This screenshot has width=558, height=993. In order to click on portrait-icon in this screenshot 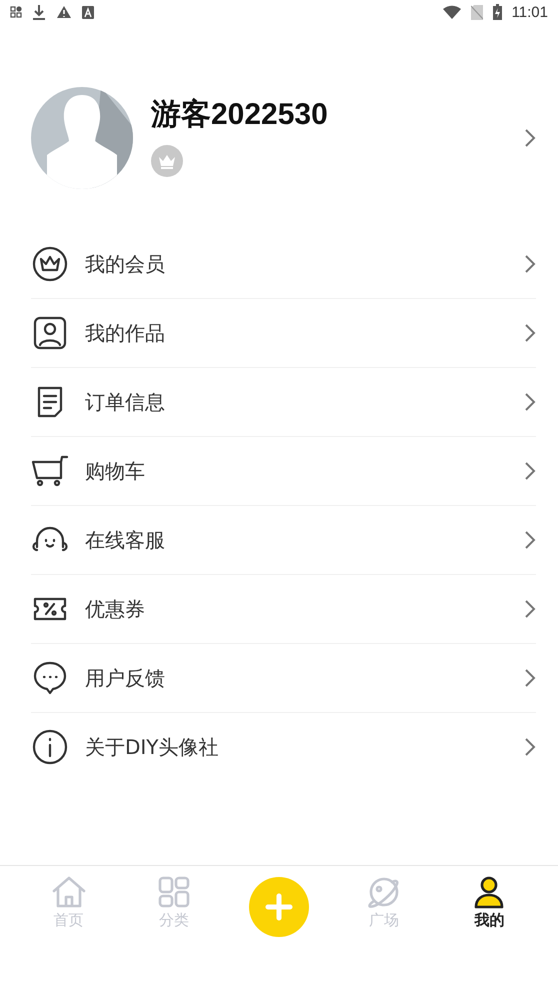, I will do `click(50, 333)`.